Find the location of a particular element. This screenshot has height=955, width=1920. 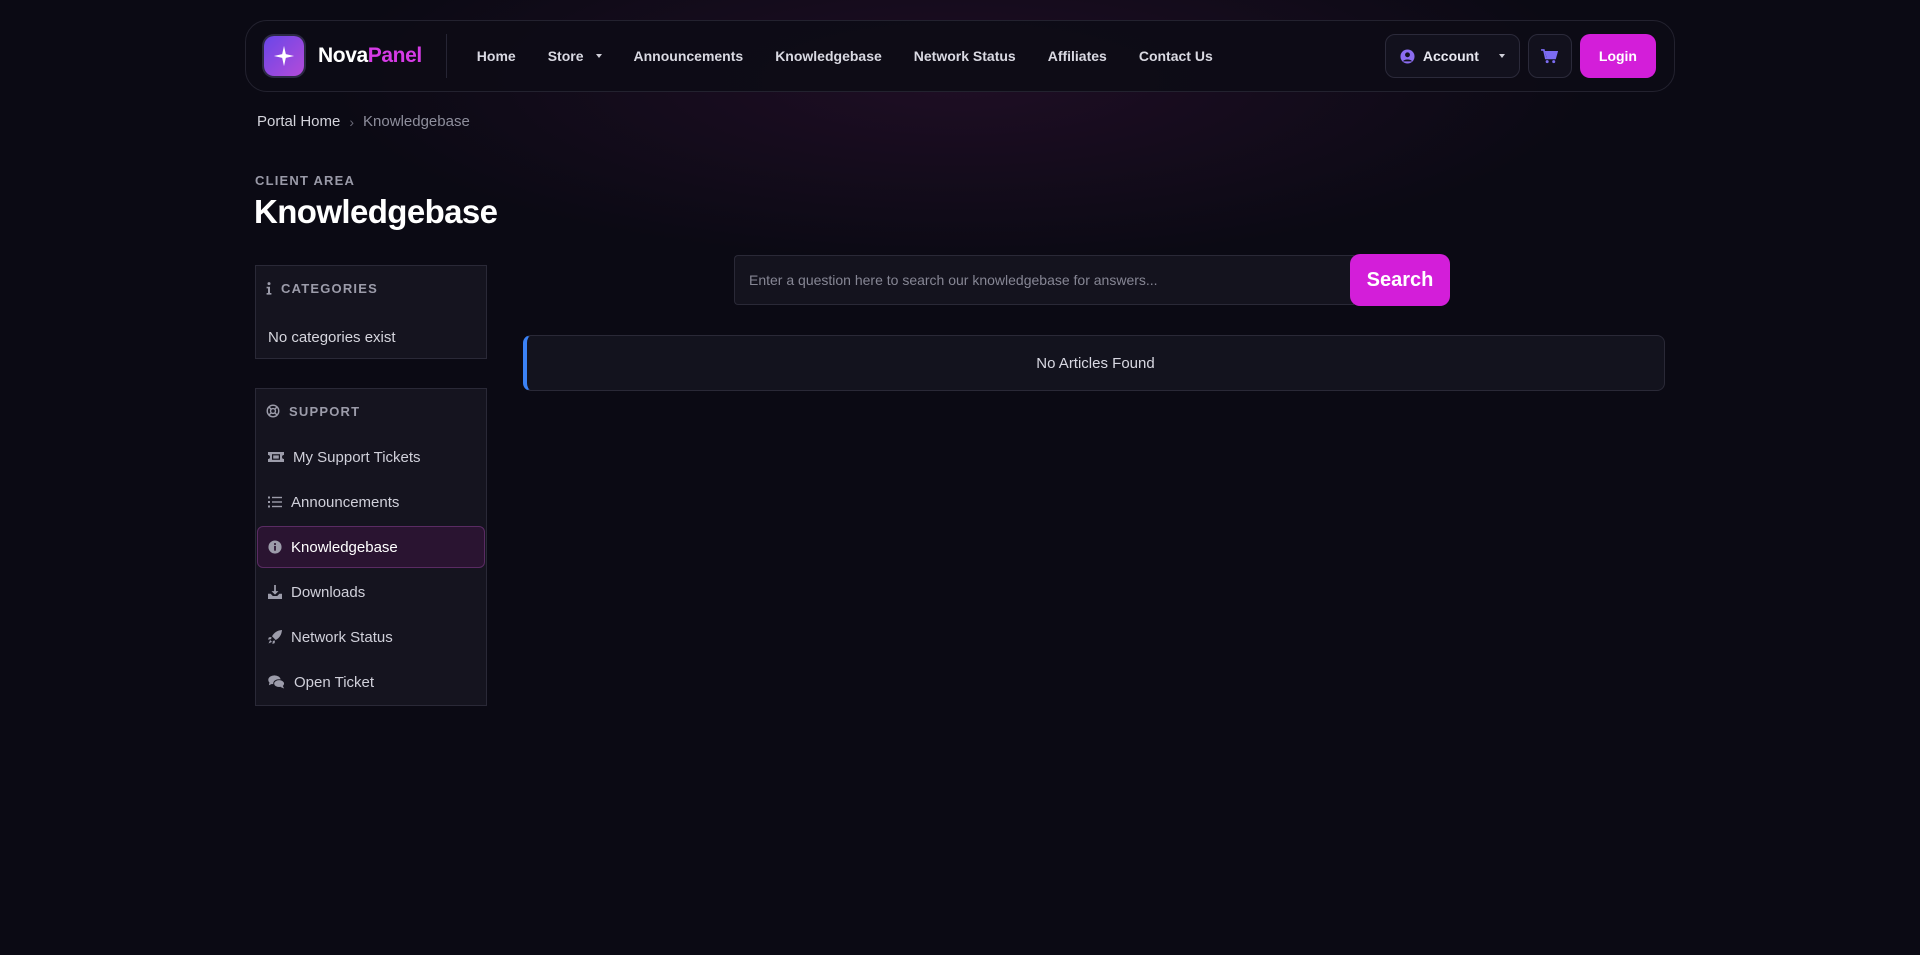

categories-header: CATEGORIES is located at coordinates (371, 288).